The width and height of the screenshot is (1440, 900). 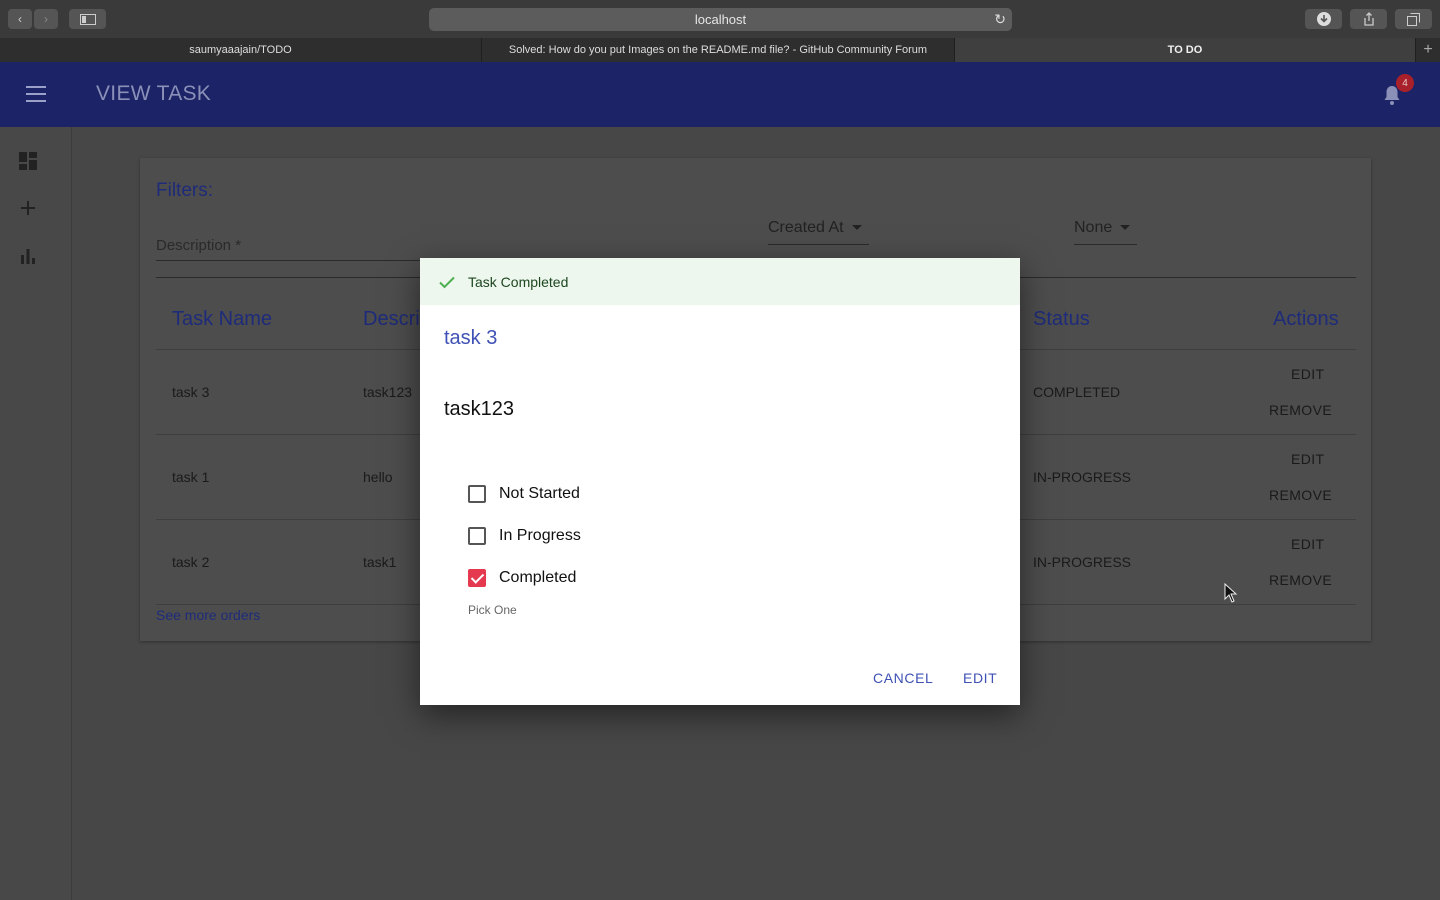 I want to click on helper-text: Pick One, so click(x=492, y=610).